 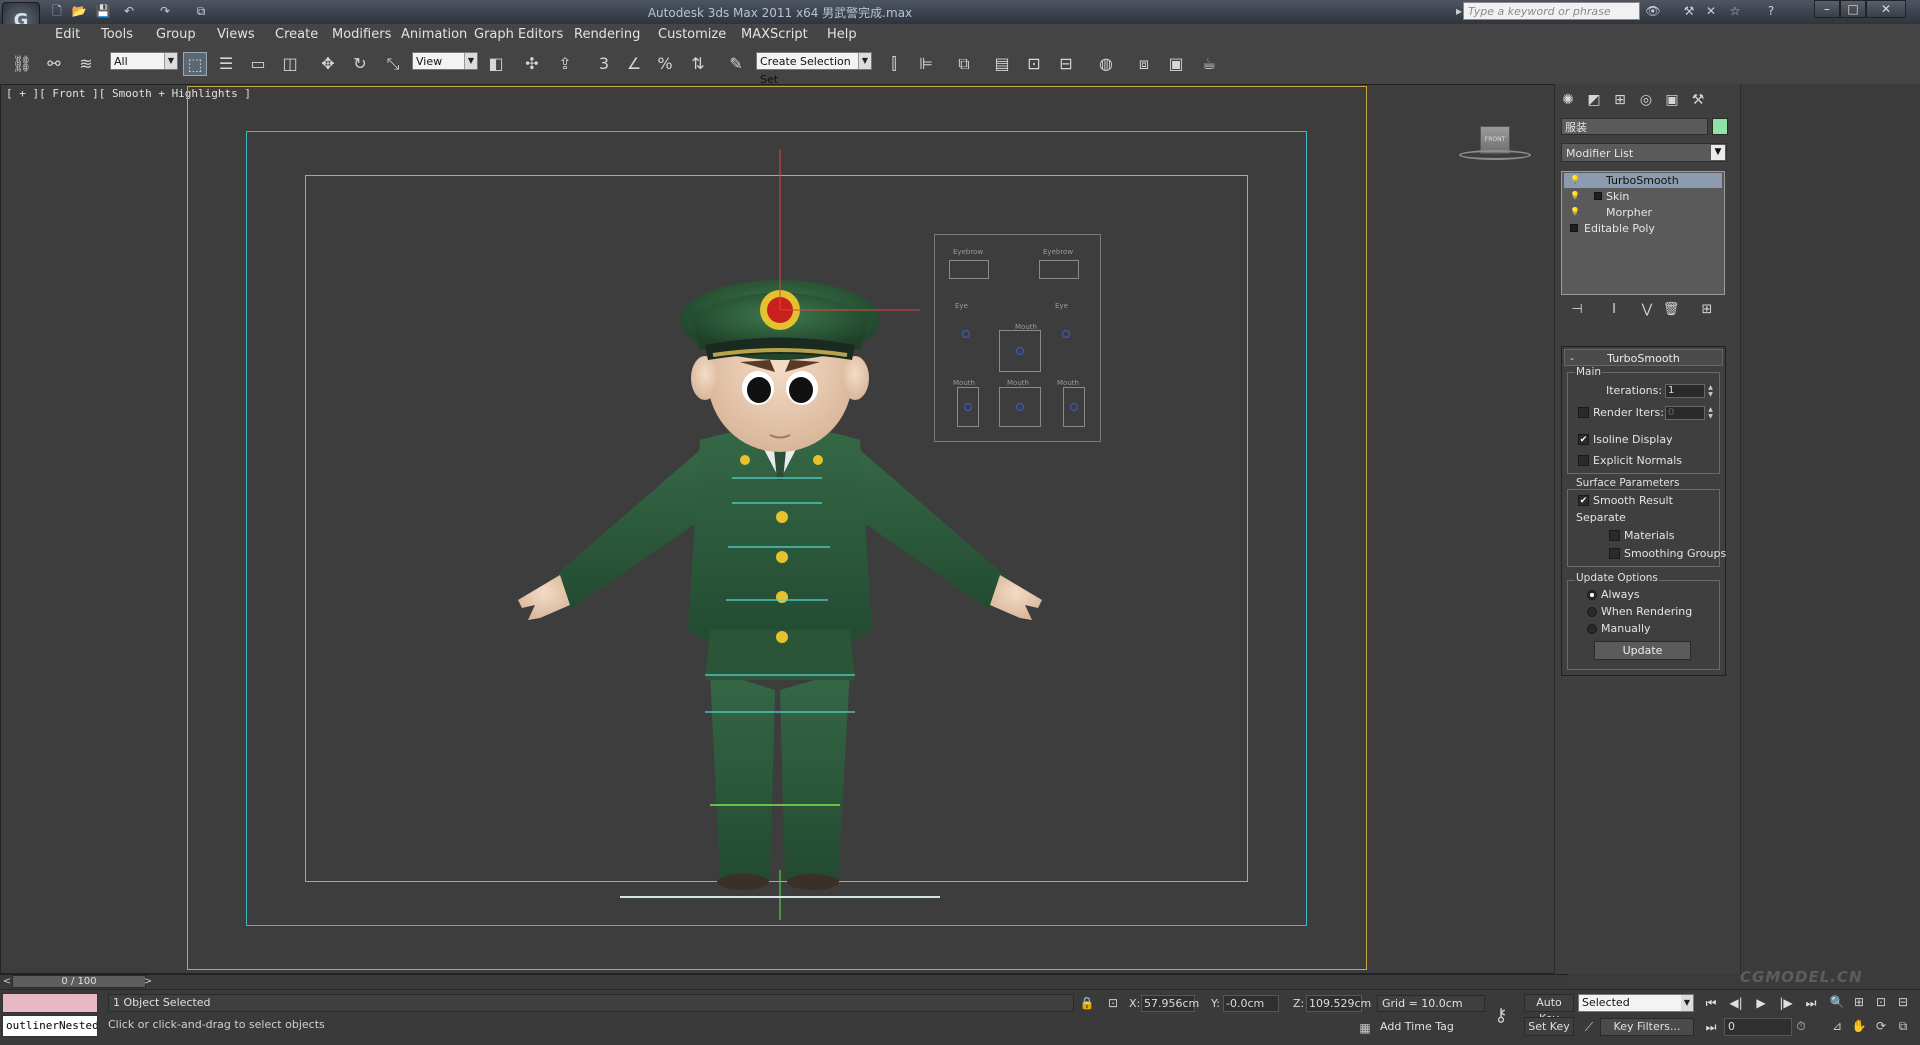 I want to click on materials-checkbox, so click(x=1614, y=535).